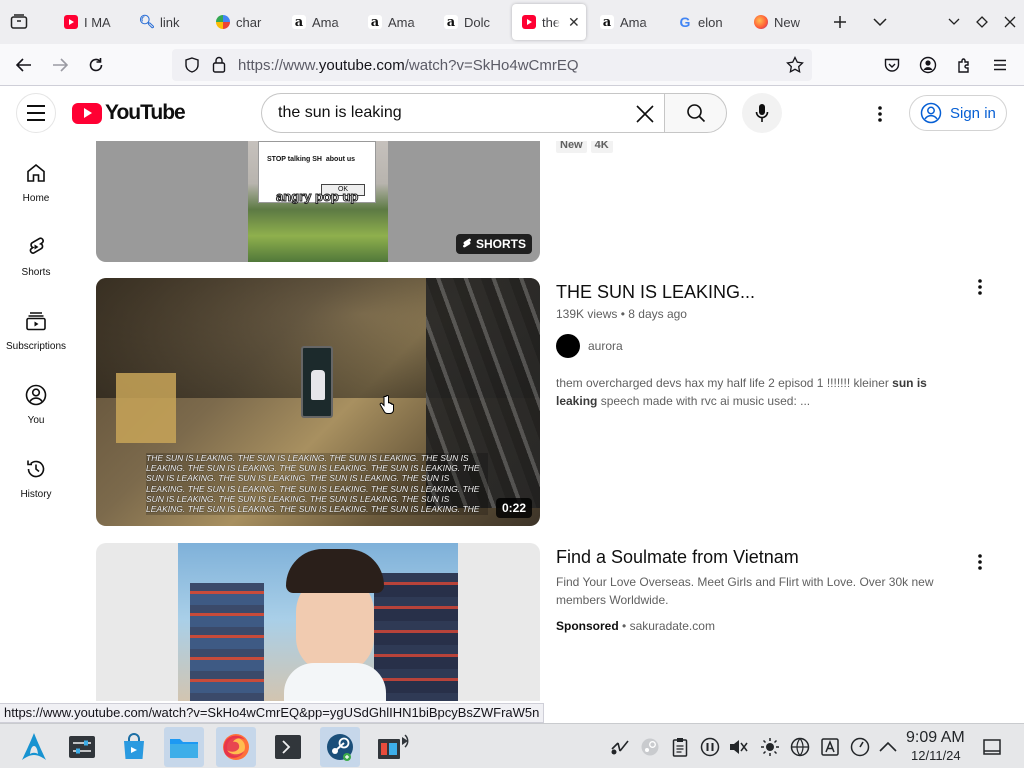  I want to click on browser-tab: 🔍︎ link, so click(167, 22).